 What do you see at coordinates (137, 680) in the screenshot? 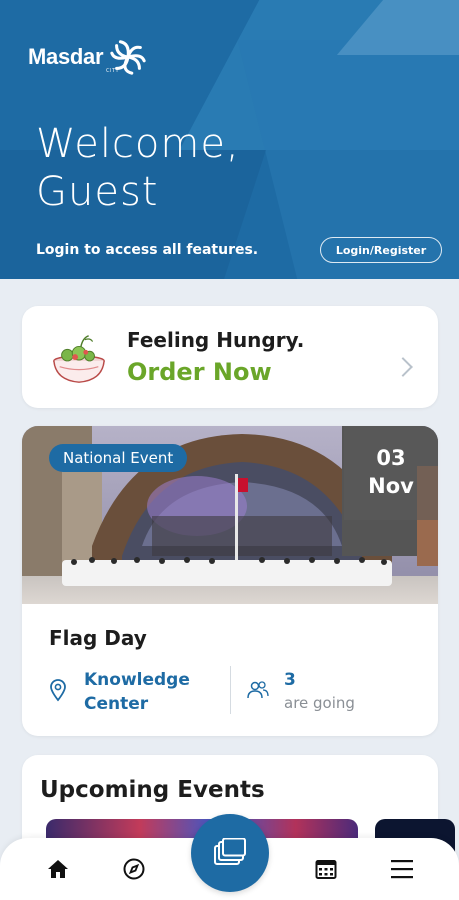
I see `event-location-line1: Knowledge` at bounding box center [137, 680].